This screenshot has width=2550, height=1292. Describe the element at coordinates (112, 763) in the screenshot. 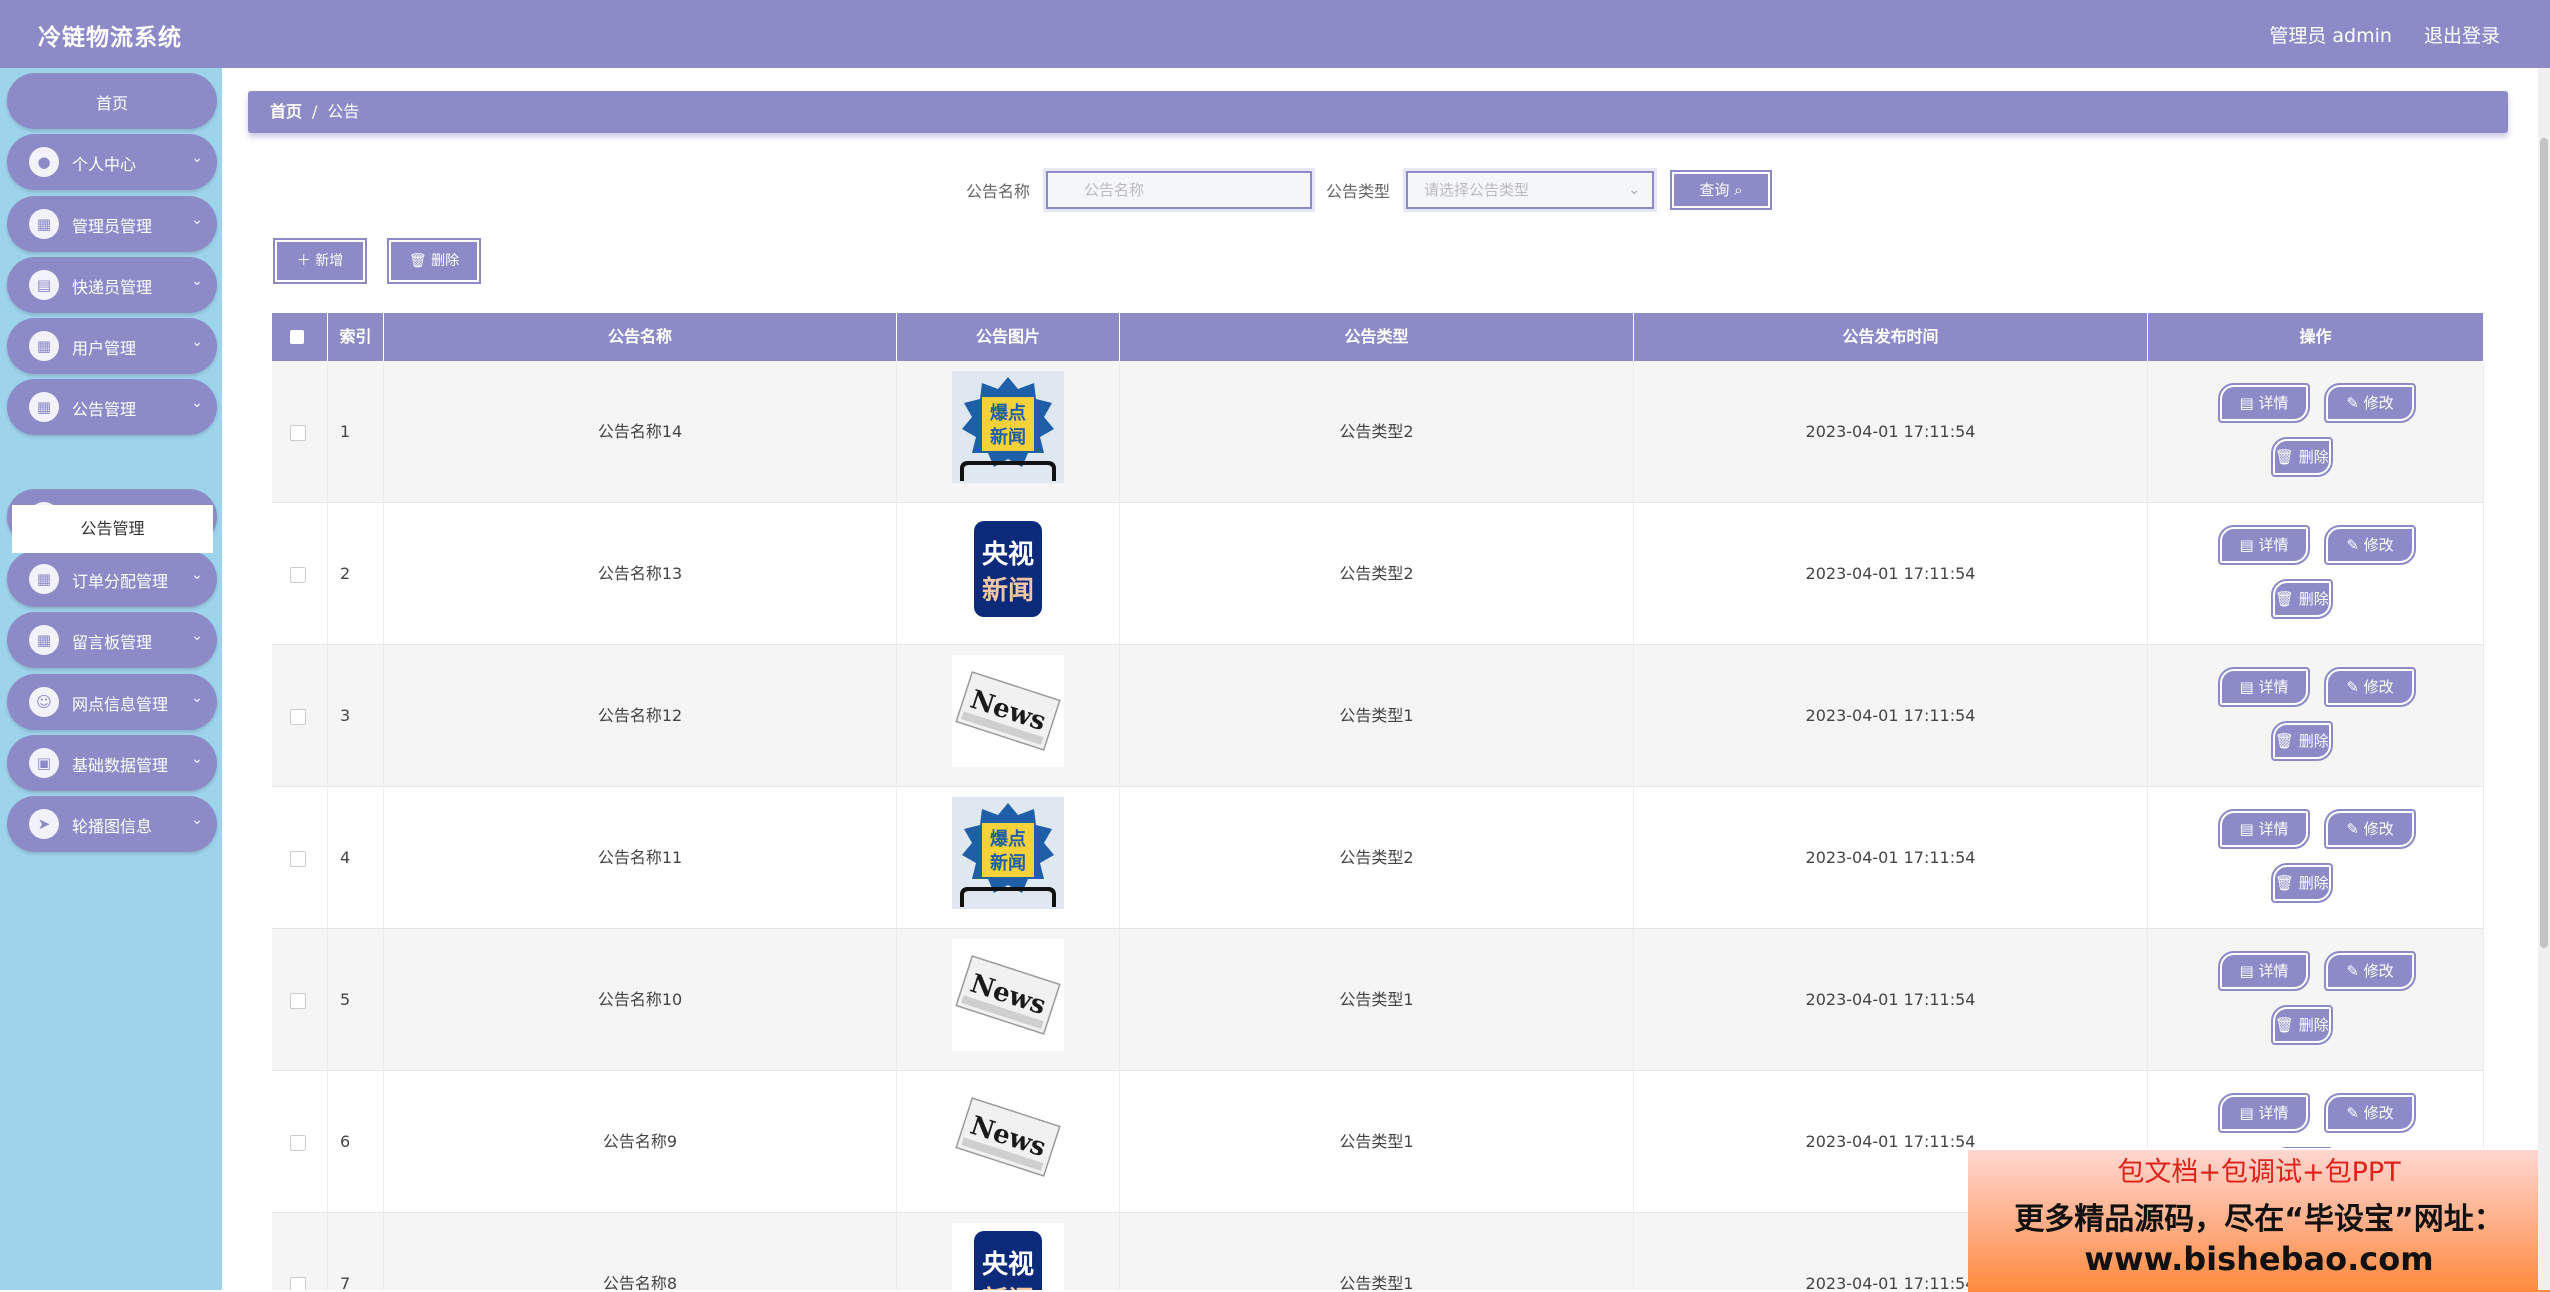

I see `sidebar-item-10: ▣ 基础数据管理 ⌄` at that location.